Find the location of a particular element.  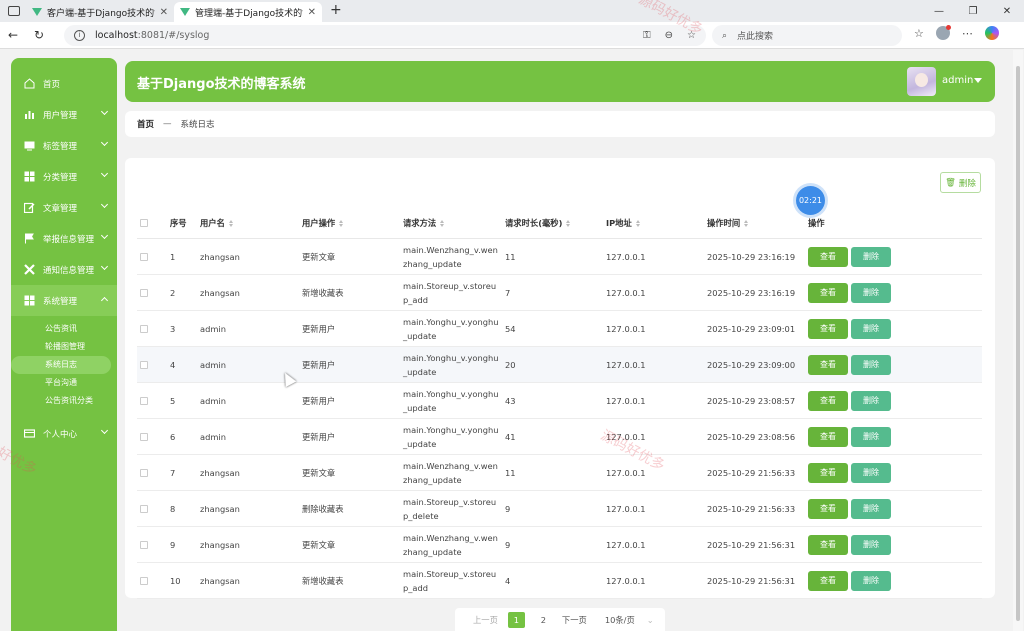

scrollbar-thumb is located at coordinates (1018, 343).